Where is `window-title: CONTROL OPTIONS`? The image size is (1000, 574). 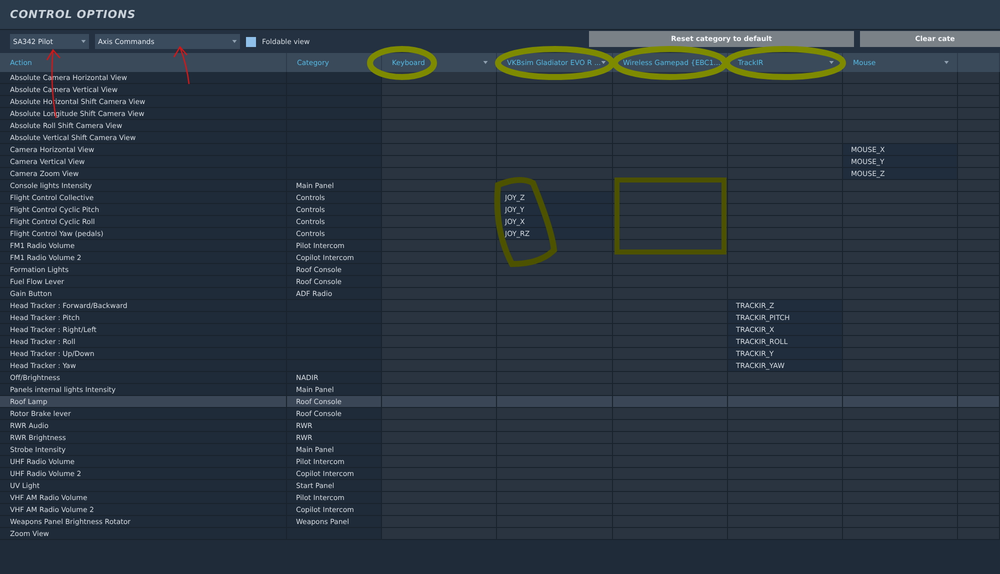 window-title: CONTROL OPTIONS is located at coordinates (73, 14).